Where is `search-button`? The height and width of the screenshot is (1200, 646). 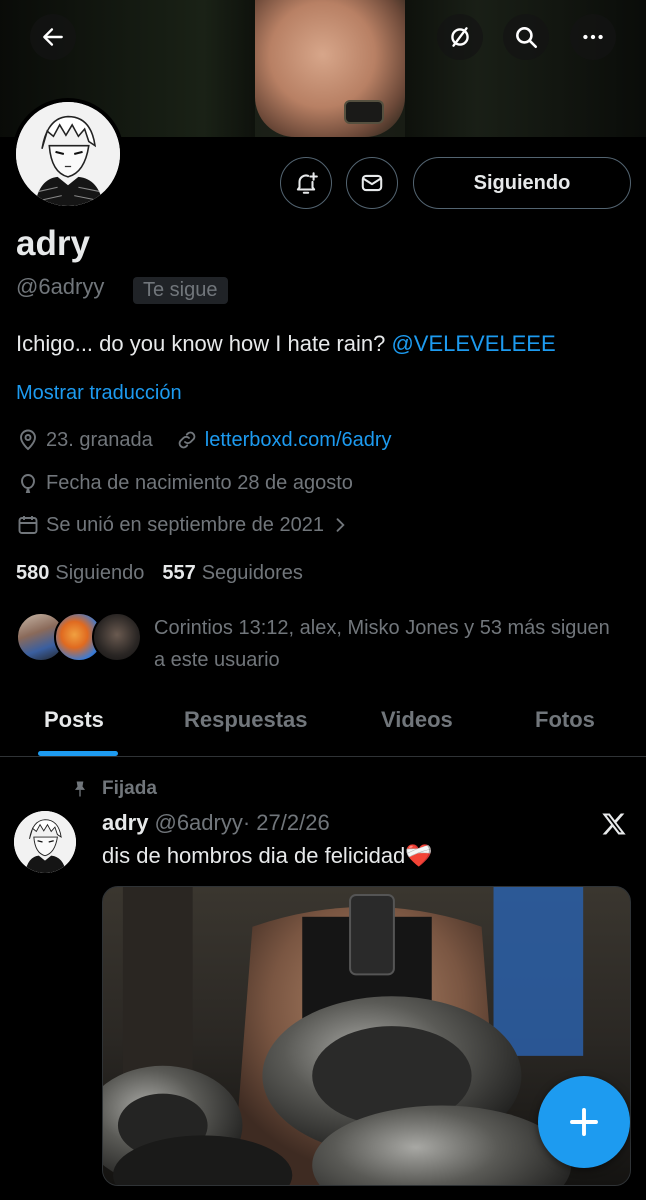 search-button is located at coordinates (526, 37).